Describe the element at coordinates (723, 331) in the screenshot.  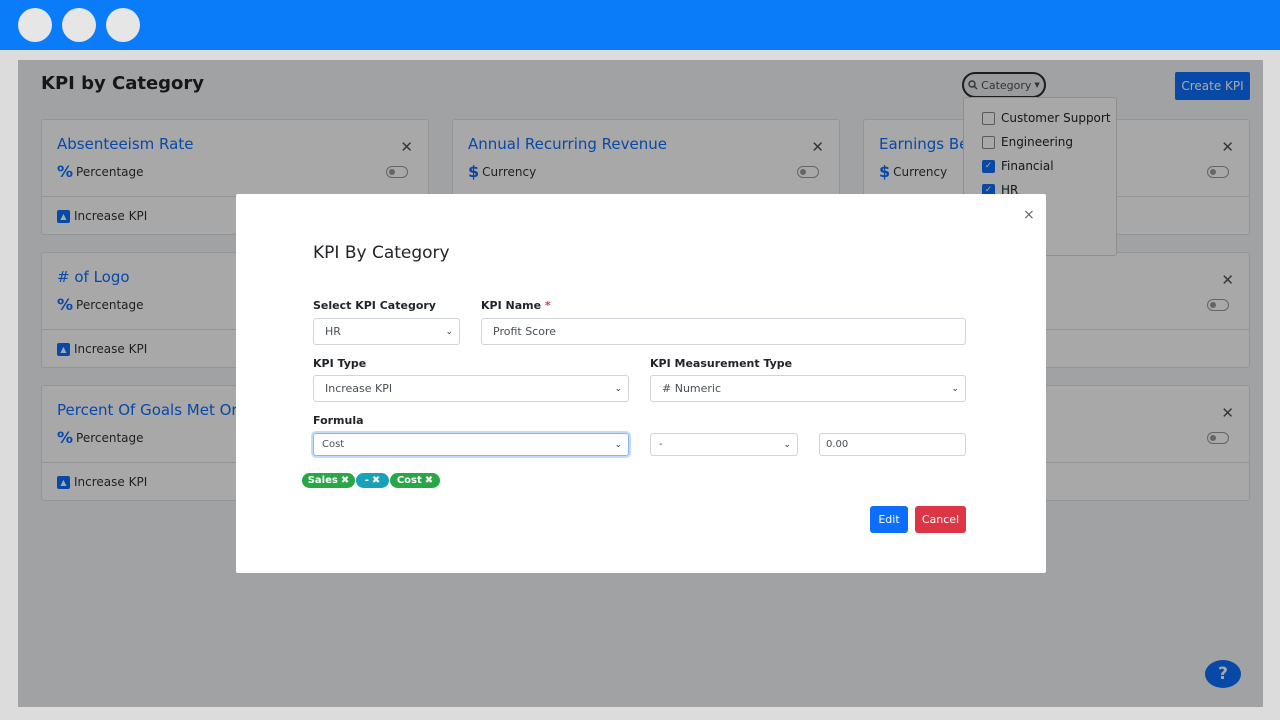
I see `kpi-name-input: Profit Score` at that location.